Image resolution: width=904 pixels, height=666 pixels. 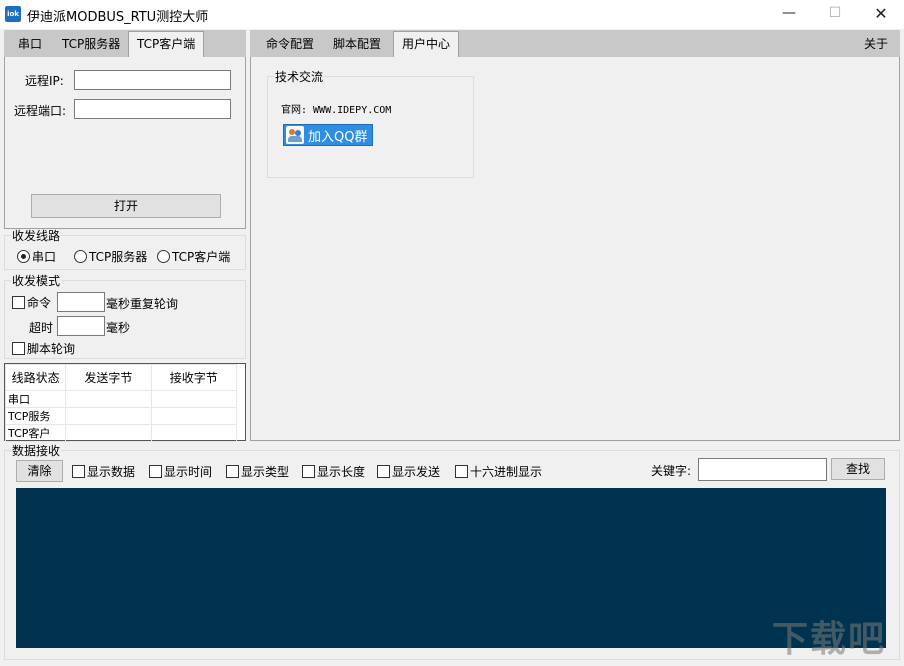 I want to click on watermark-logo: 下载吧, so click(x=829, y=636).